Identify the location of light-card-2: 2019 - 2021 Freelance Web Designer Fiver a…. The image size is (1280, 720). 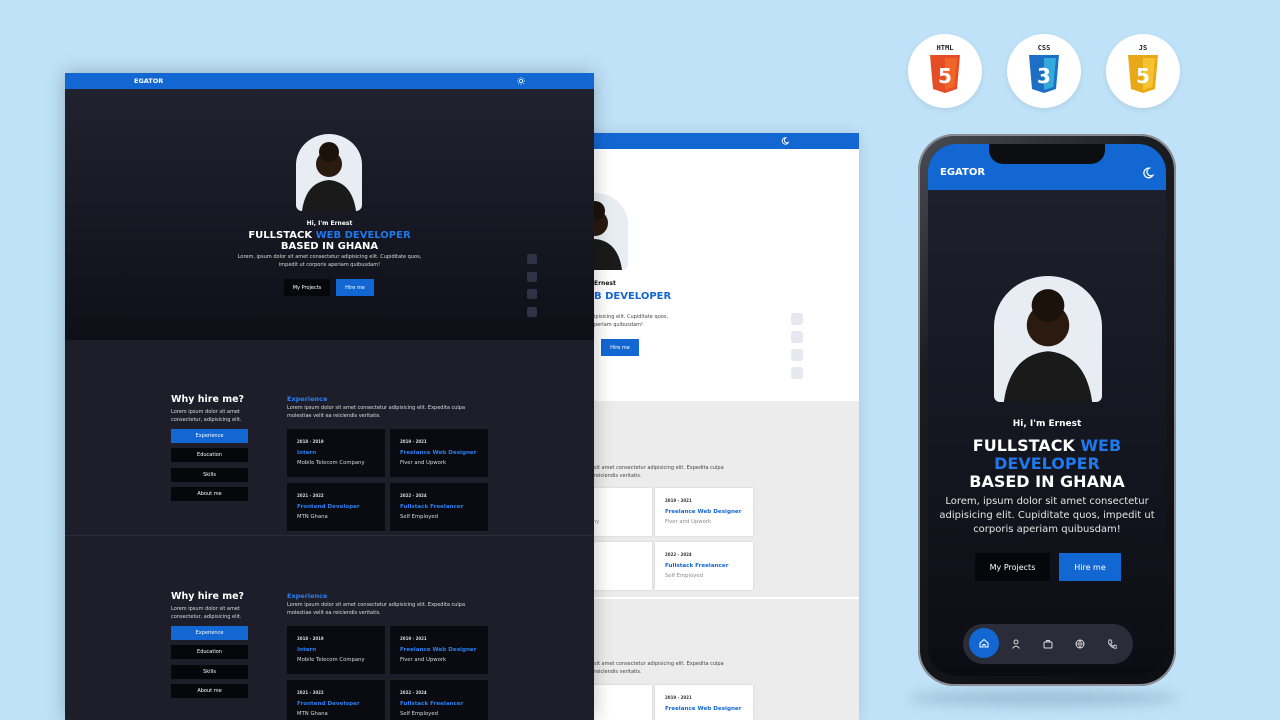
(704, 512).